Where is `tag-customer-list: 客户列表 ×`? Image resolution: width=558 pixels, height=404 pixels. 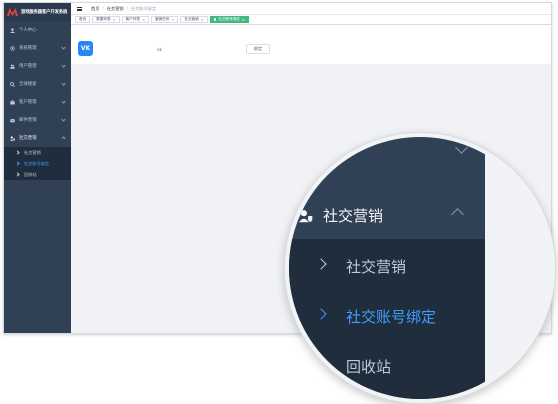 tag-customer-list: 客户列表 × is located at coordinates (135, 19).